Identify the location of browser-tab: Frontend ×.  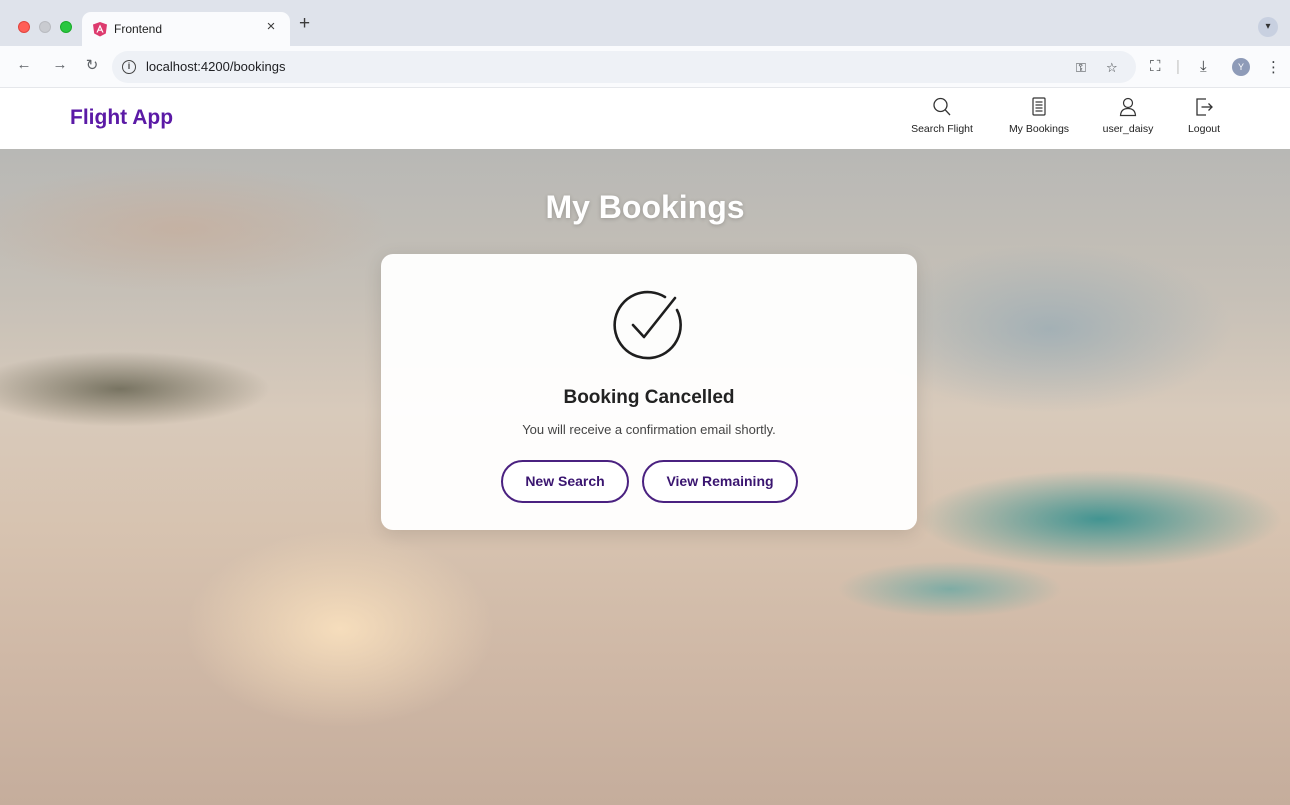
(186, 29).